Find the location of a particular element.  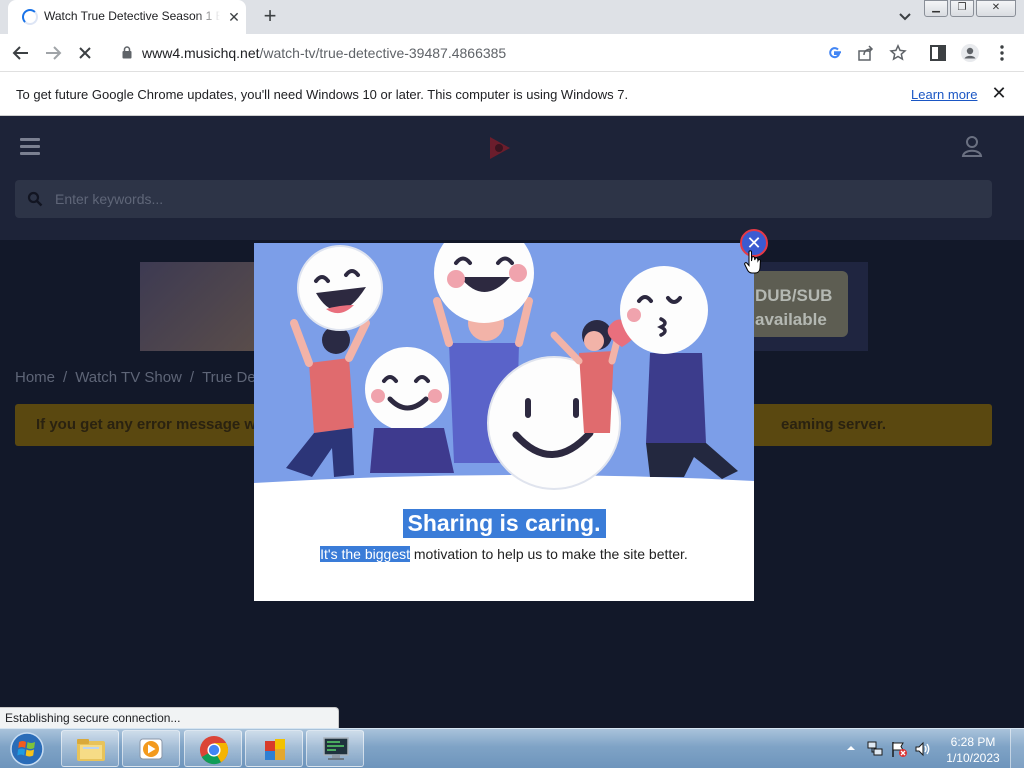

breadcrumb-tv-shows: Watch TV Show is located at coordinates (128, 377).